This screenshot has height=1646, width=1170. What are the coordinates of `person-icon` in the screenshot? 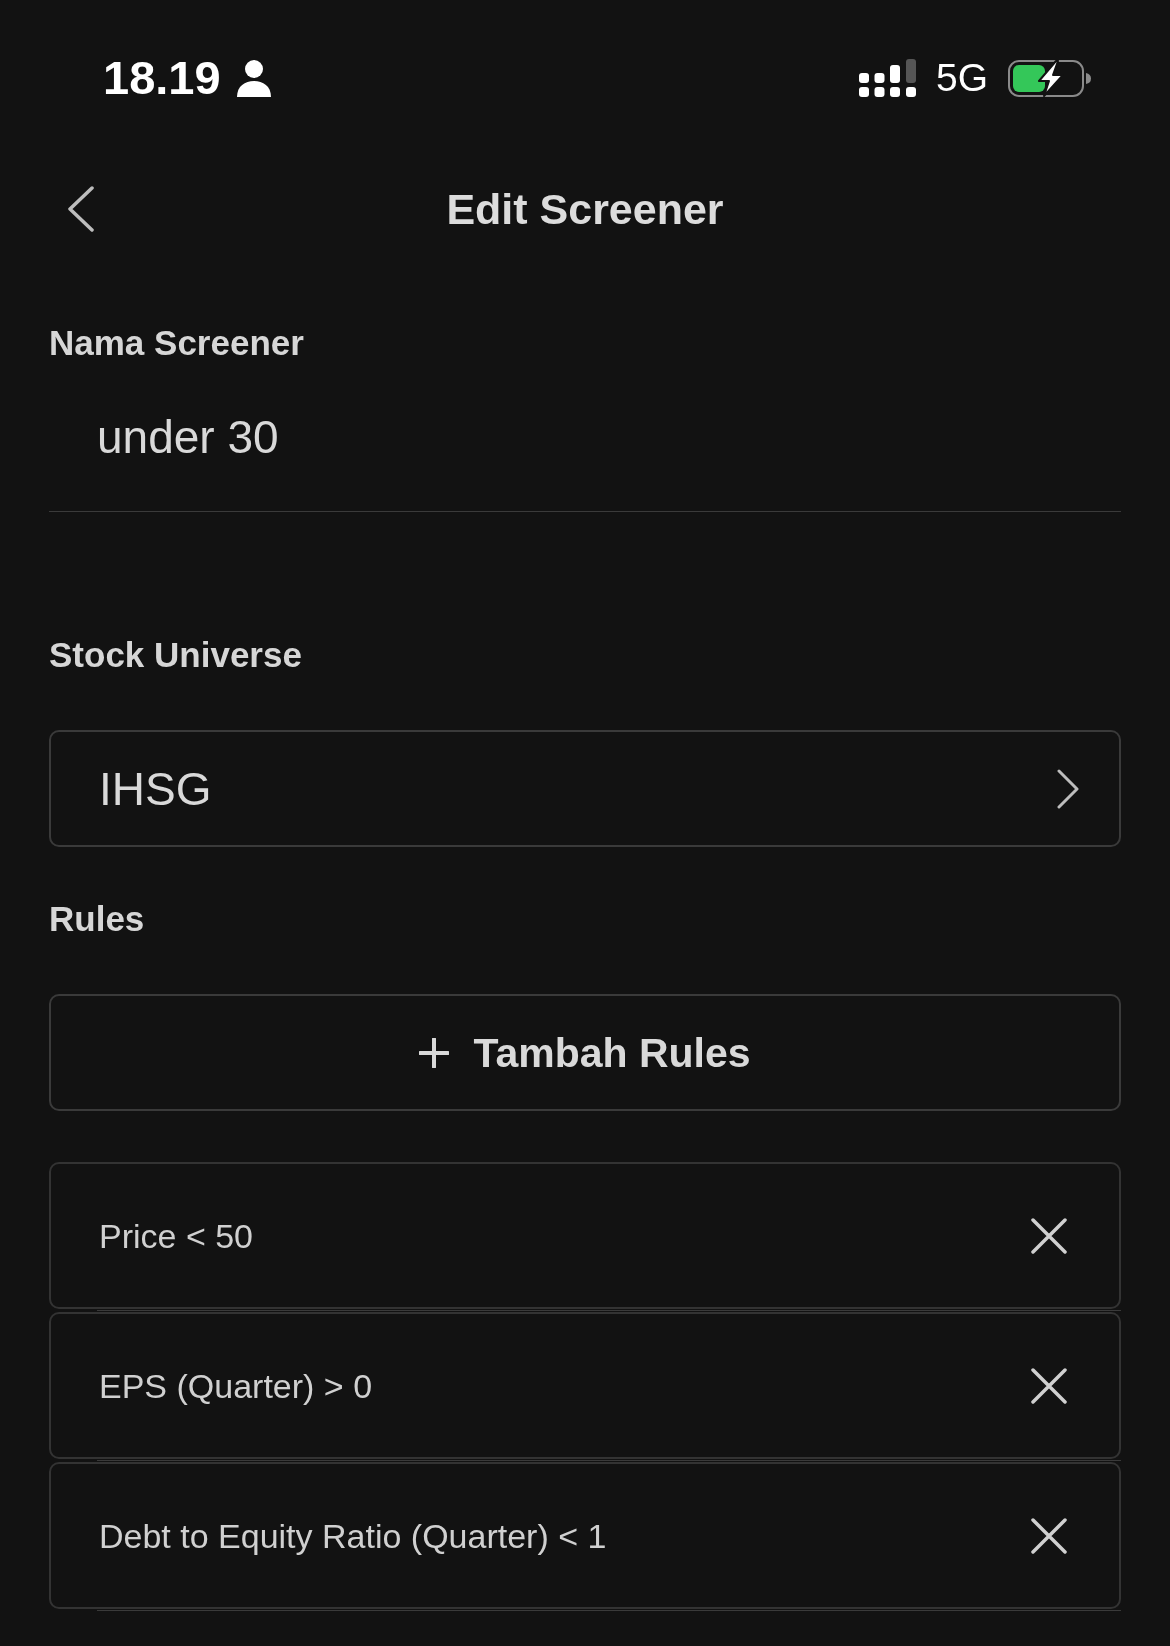 It's located at (253, 78).